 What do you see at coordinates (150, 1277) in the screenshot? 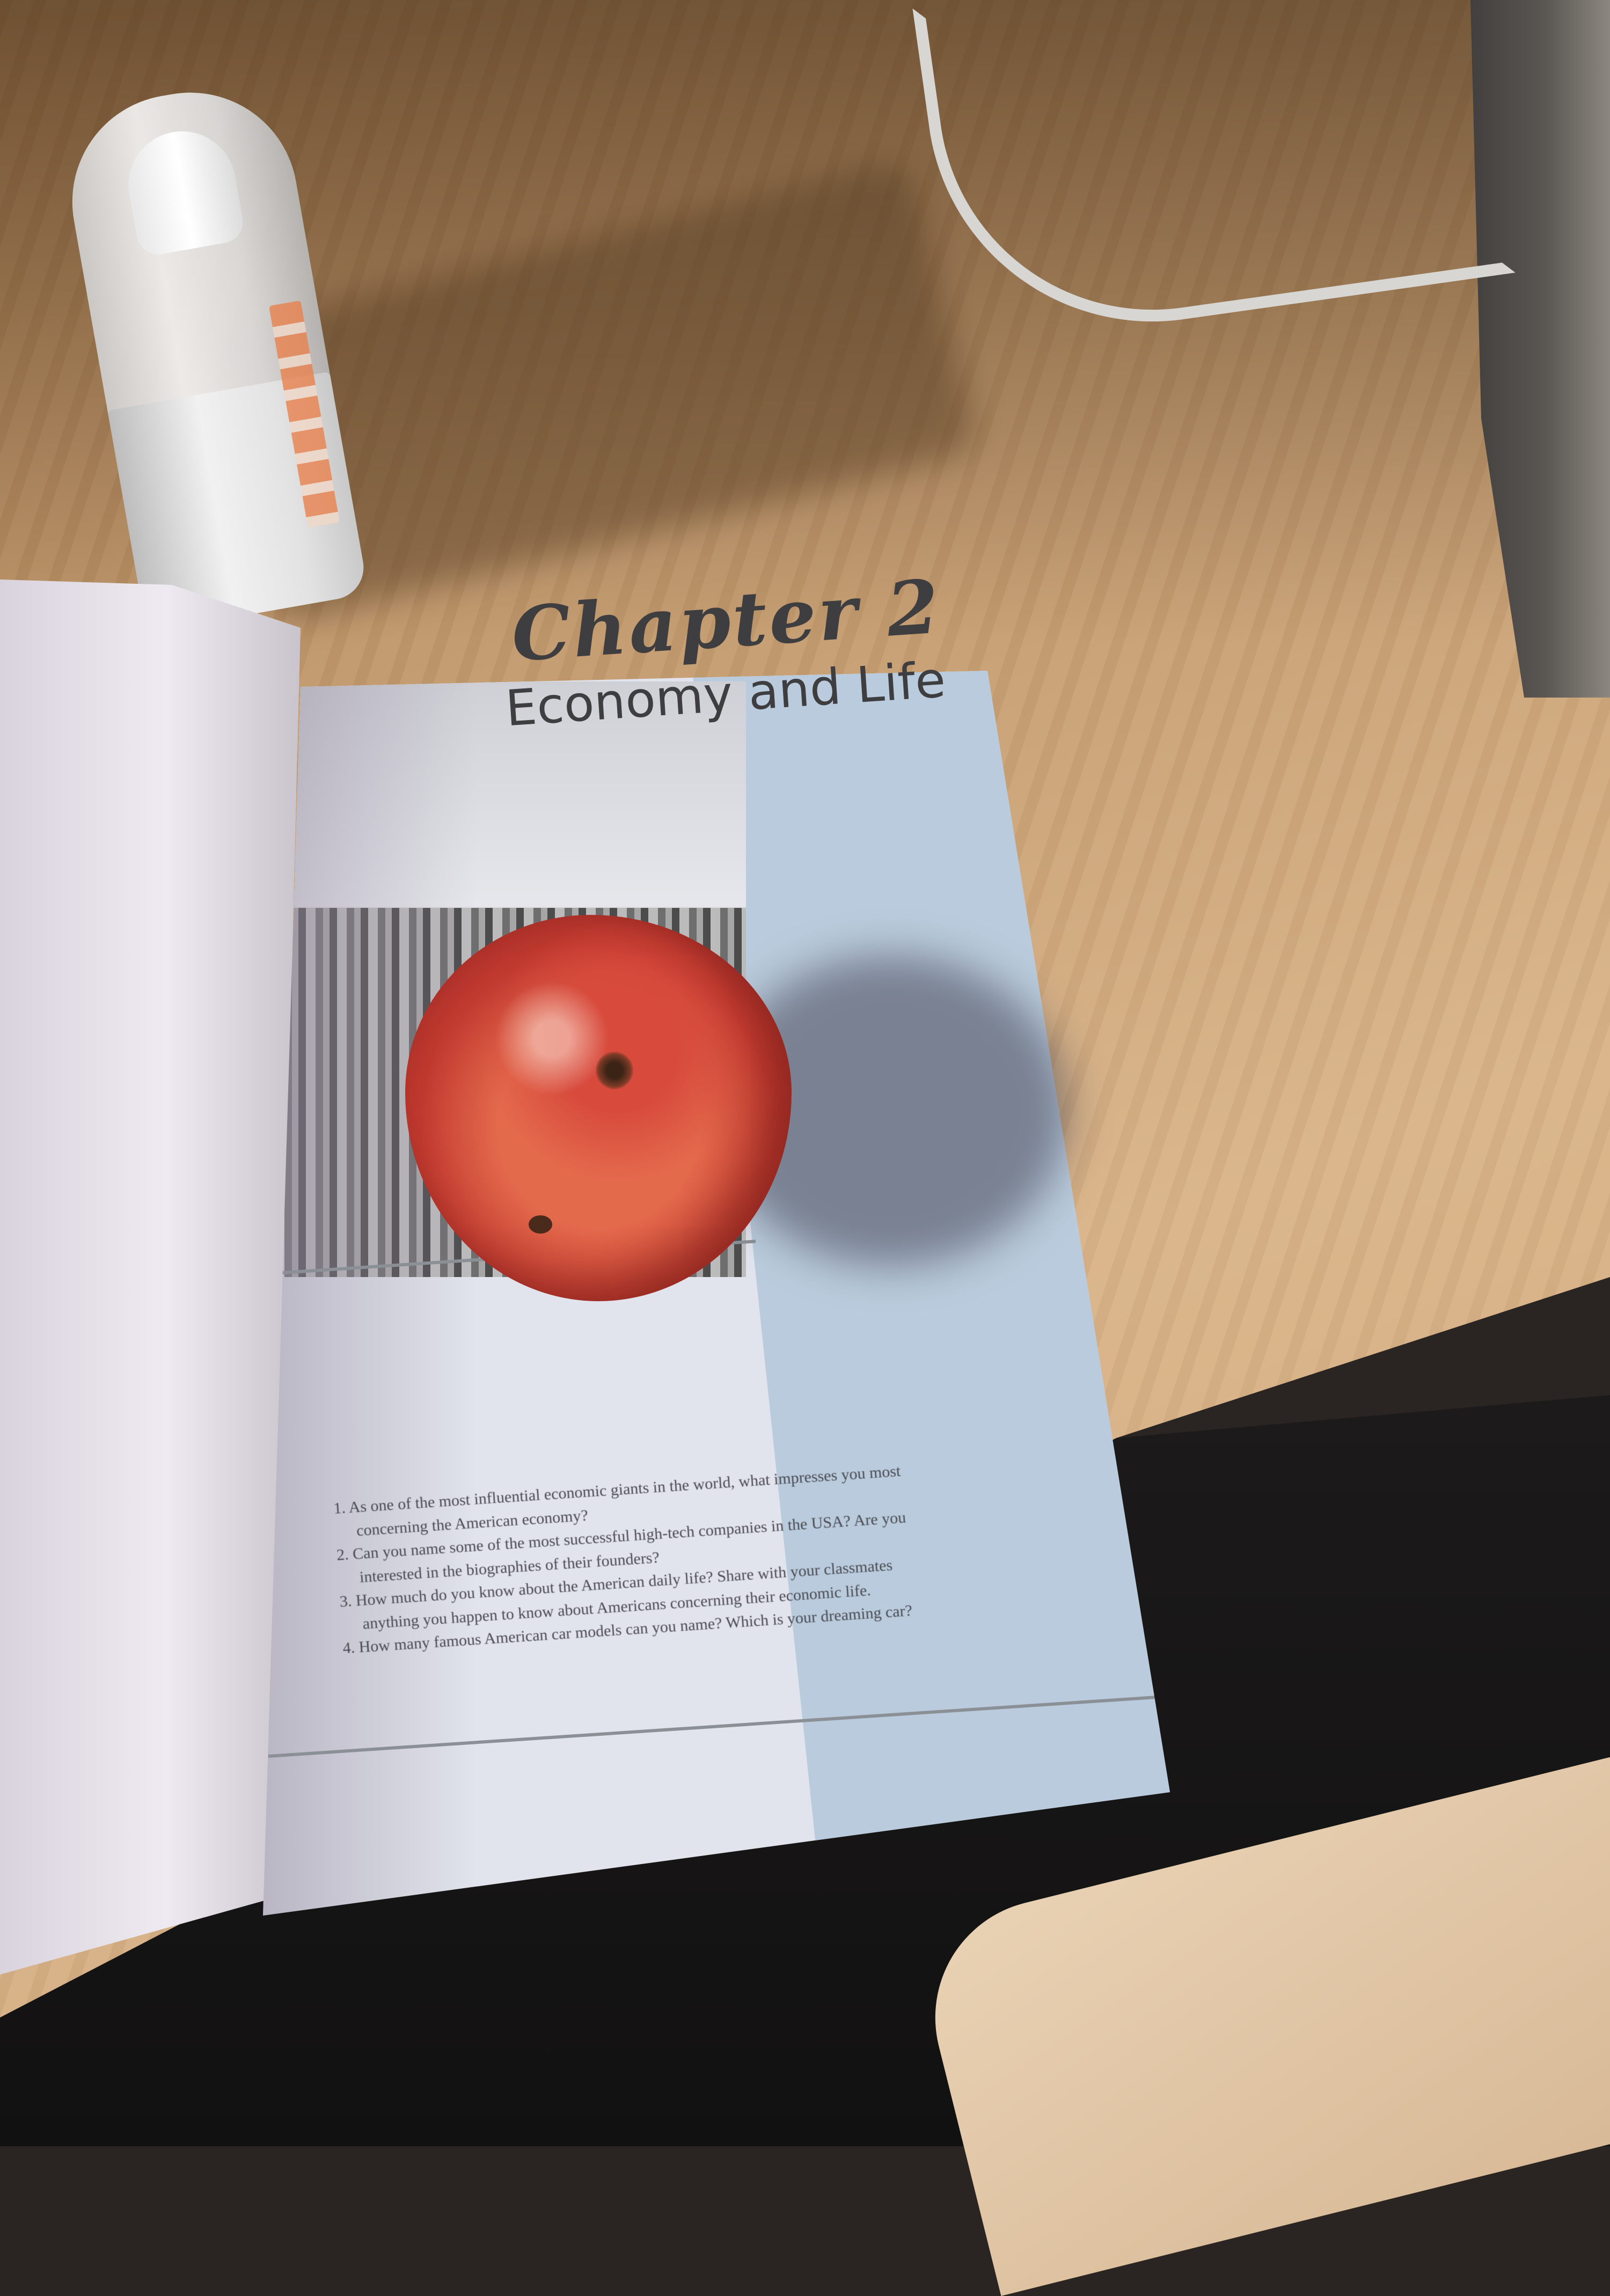
I see `book-left-page` at bounding box center [150, 1277].